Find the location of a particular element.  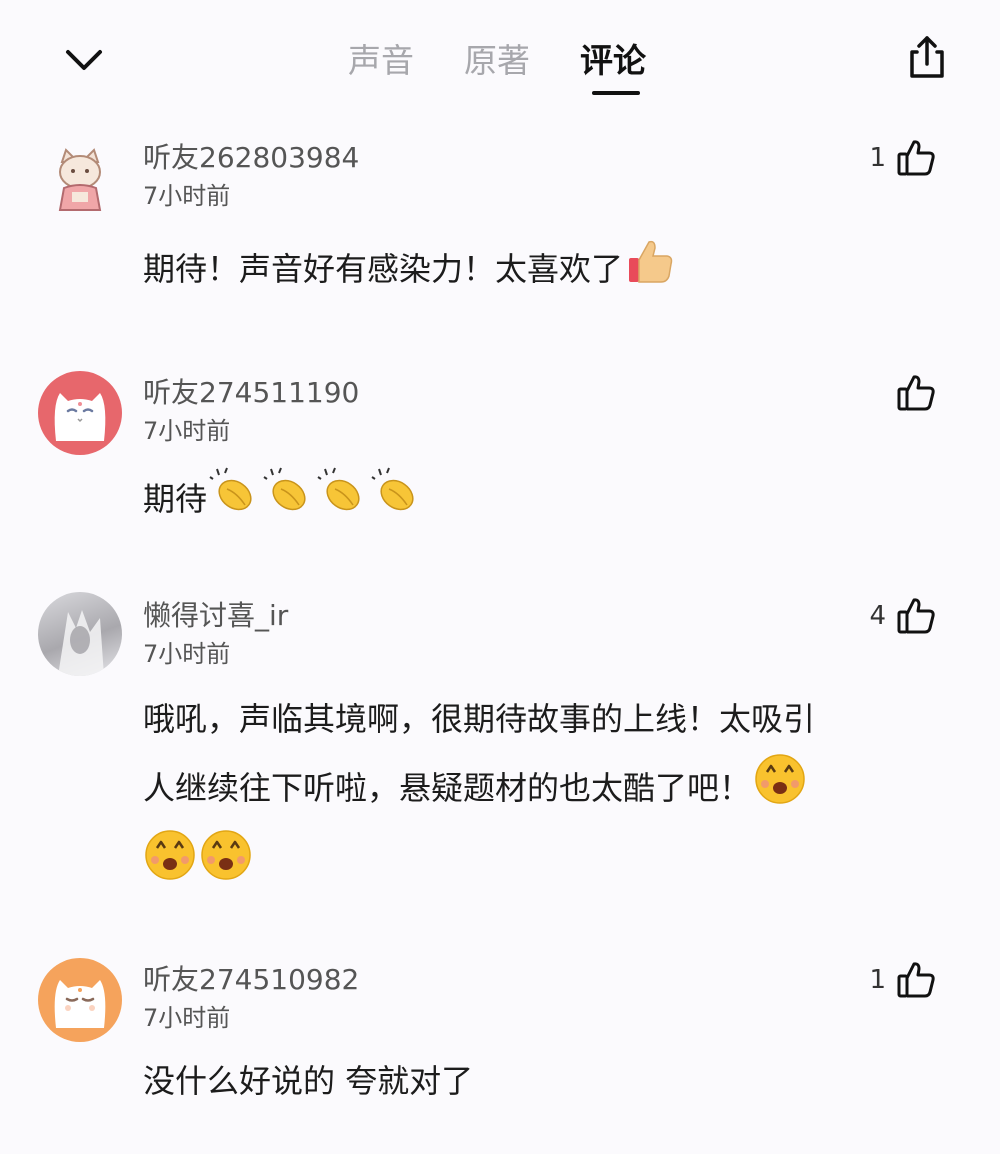

tab-comments: 评论 is located at coordinates (613, 61).